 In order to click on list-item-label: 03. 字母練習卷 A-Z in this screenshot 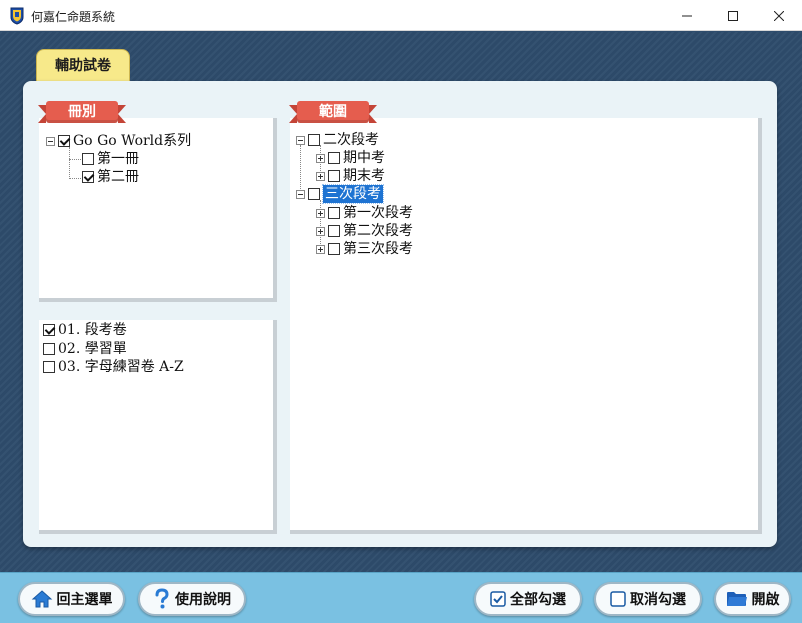, I will do `click(121, 367)`.